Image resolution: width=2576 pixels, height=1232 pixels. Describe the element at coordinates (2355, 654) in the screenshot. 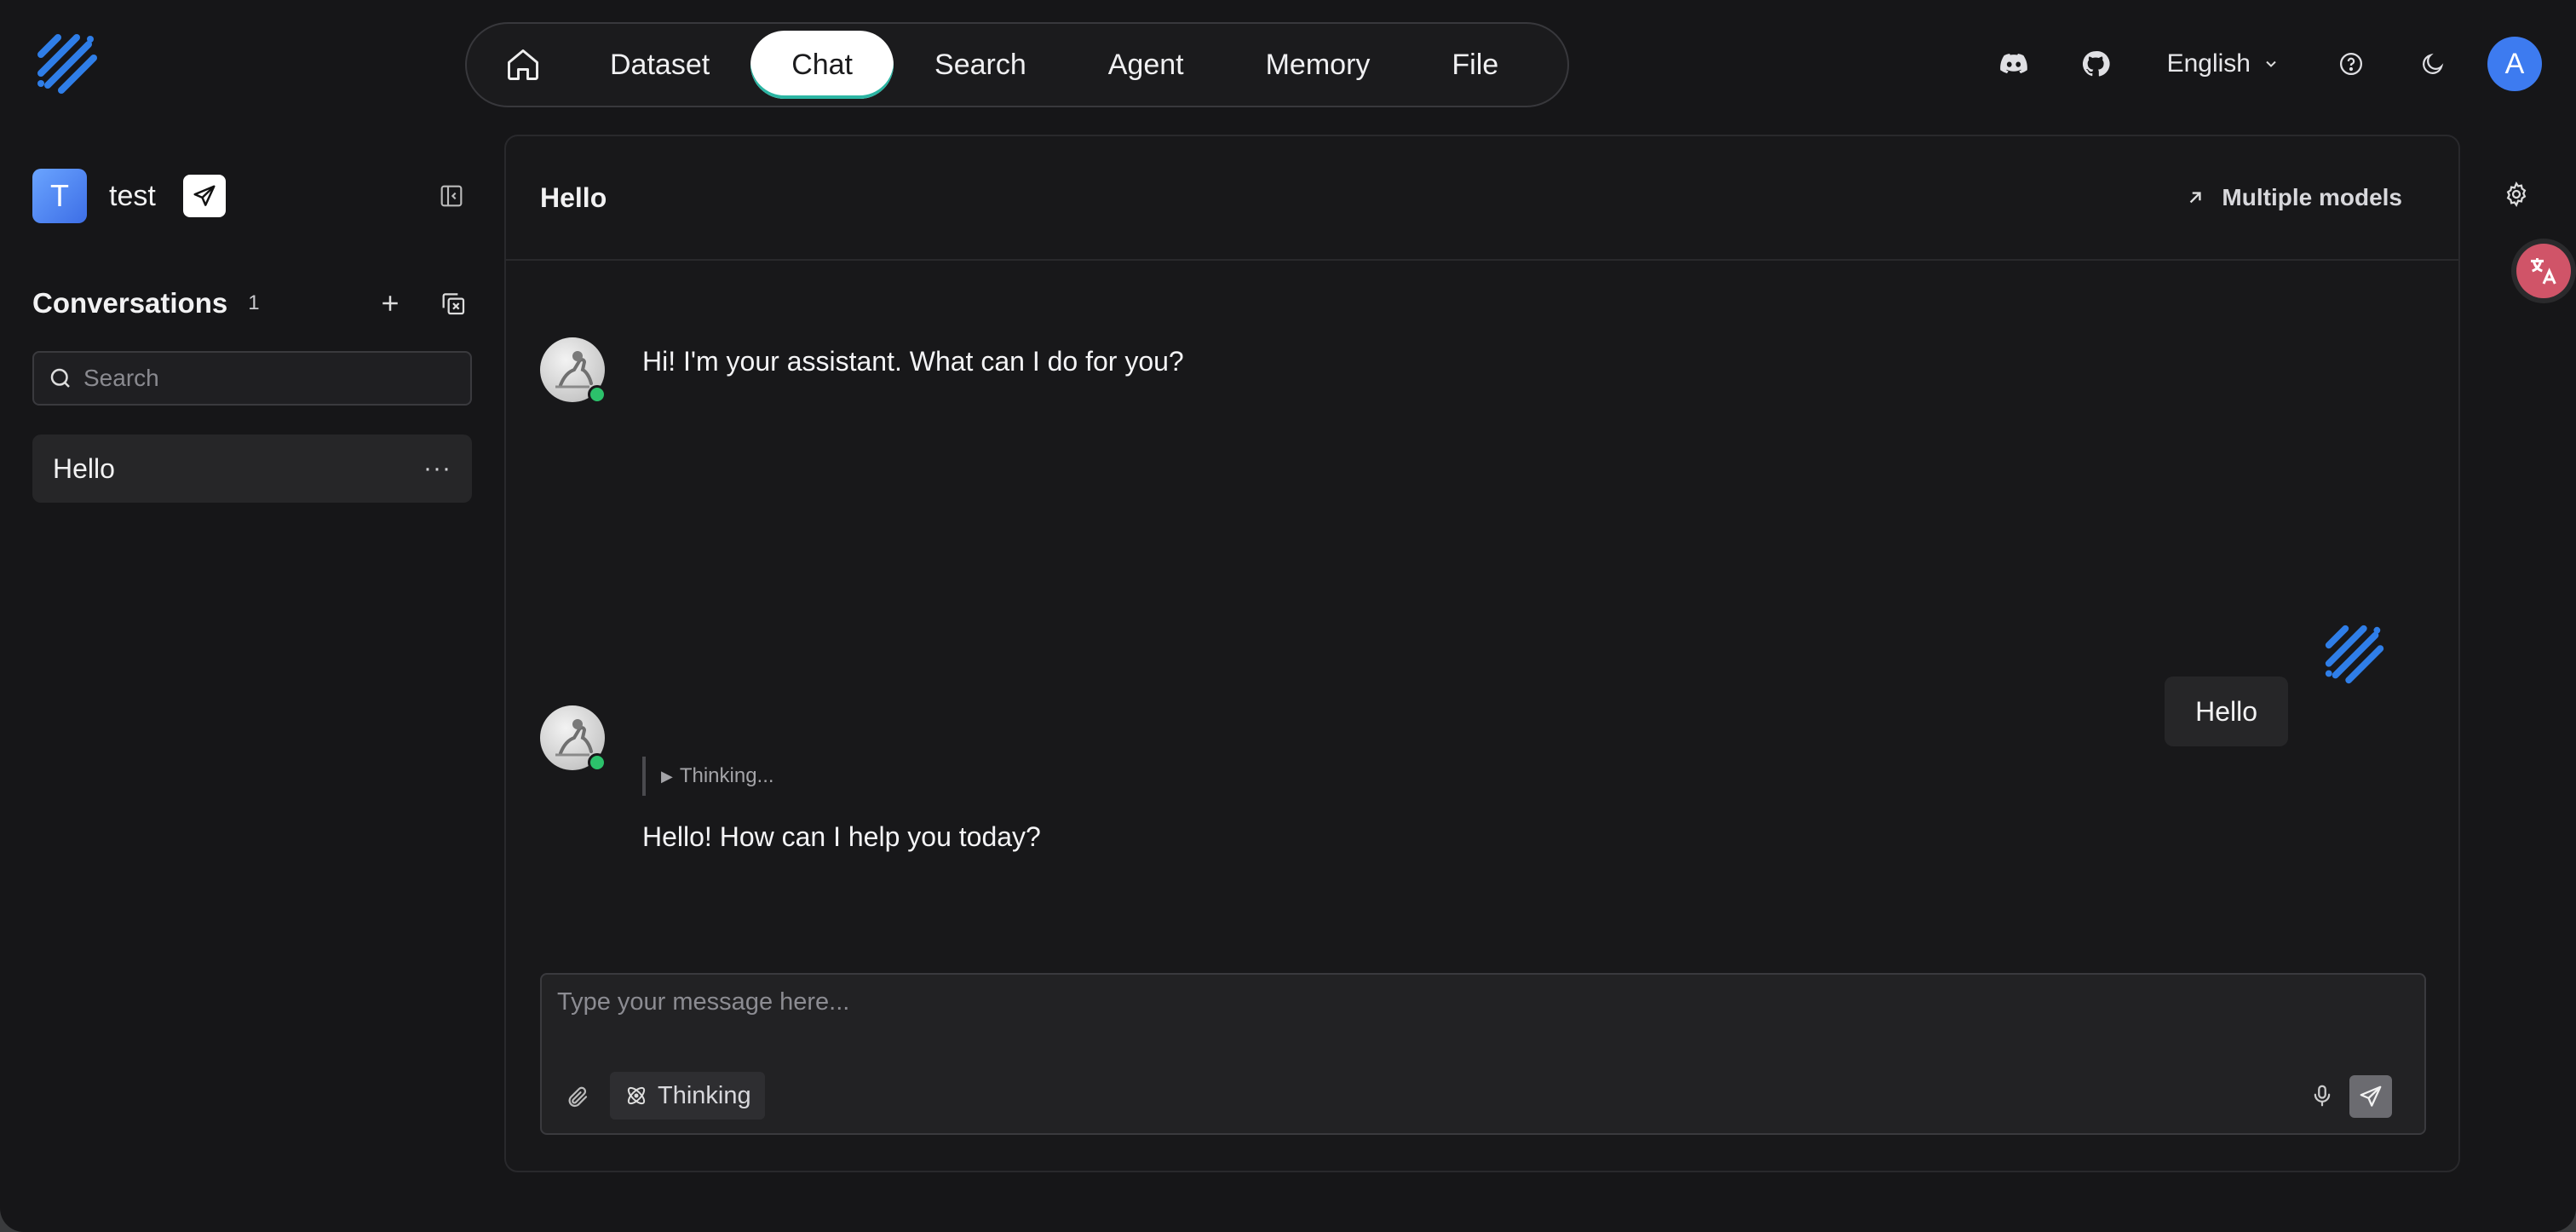

I see `user-logo-avatar` at that location.